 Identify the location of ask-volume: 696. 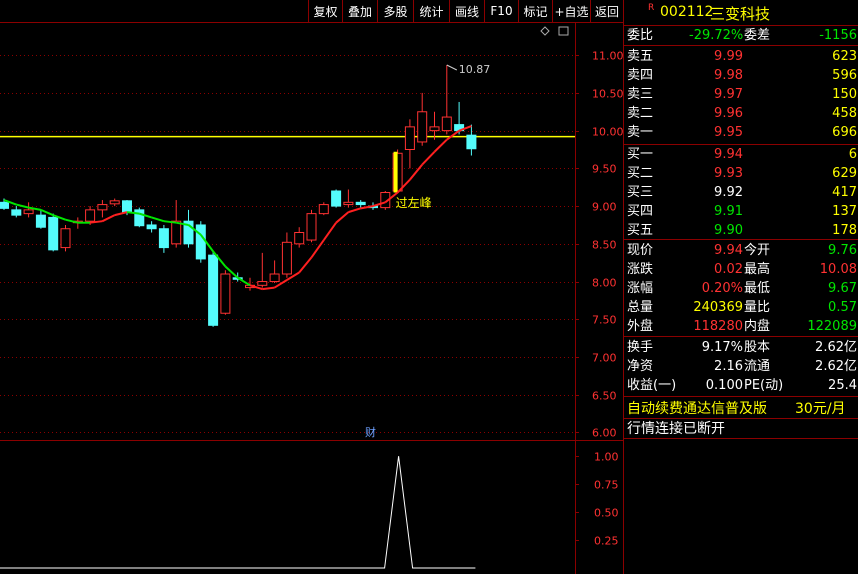
(844, 132).